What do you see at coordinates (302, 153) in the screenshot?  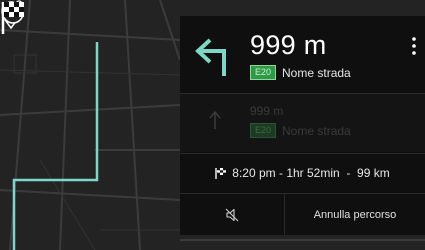 I see `divider` at bounding box center [302, 153].